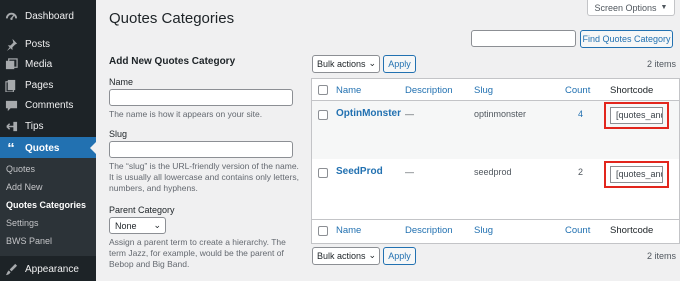 Image resolution: width=680 pixels, height=281 pixels. What do you see at coordinates (636, 174) in the screenshot?
I see `shortcode-field: [quotes_and_tips id=2]` at bounding box center [636, 174].